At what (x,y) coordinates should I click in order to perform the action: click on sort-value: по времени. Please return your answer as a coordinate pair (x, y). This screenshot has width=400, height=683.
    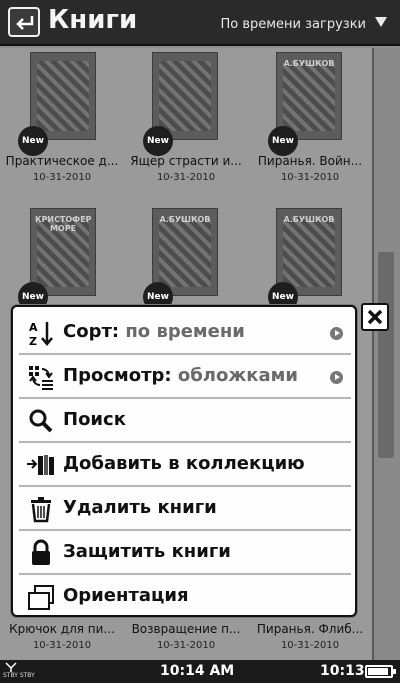
    Looking at the image, I should click on (185, 331).